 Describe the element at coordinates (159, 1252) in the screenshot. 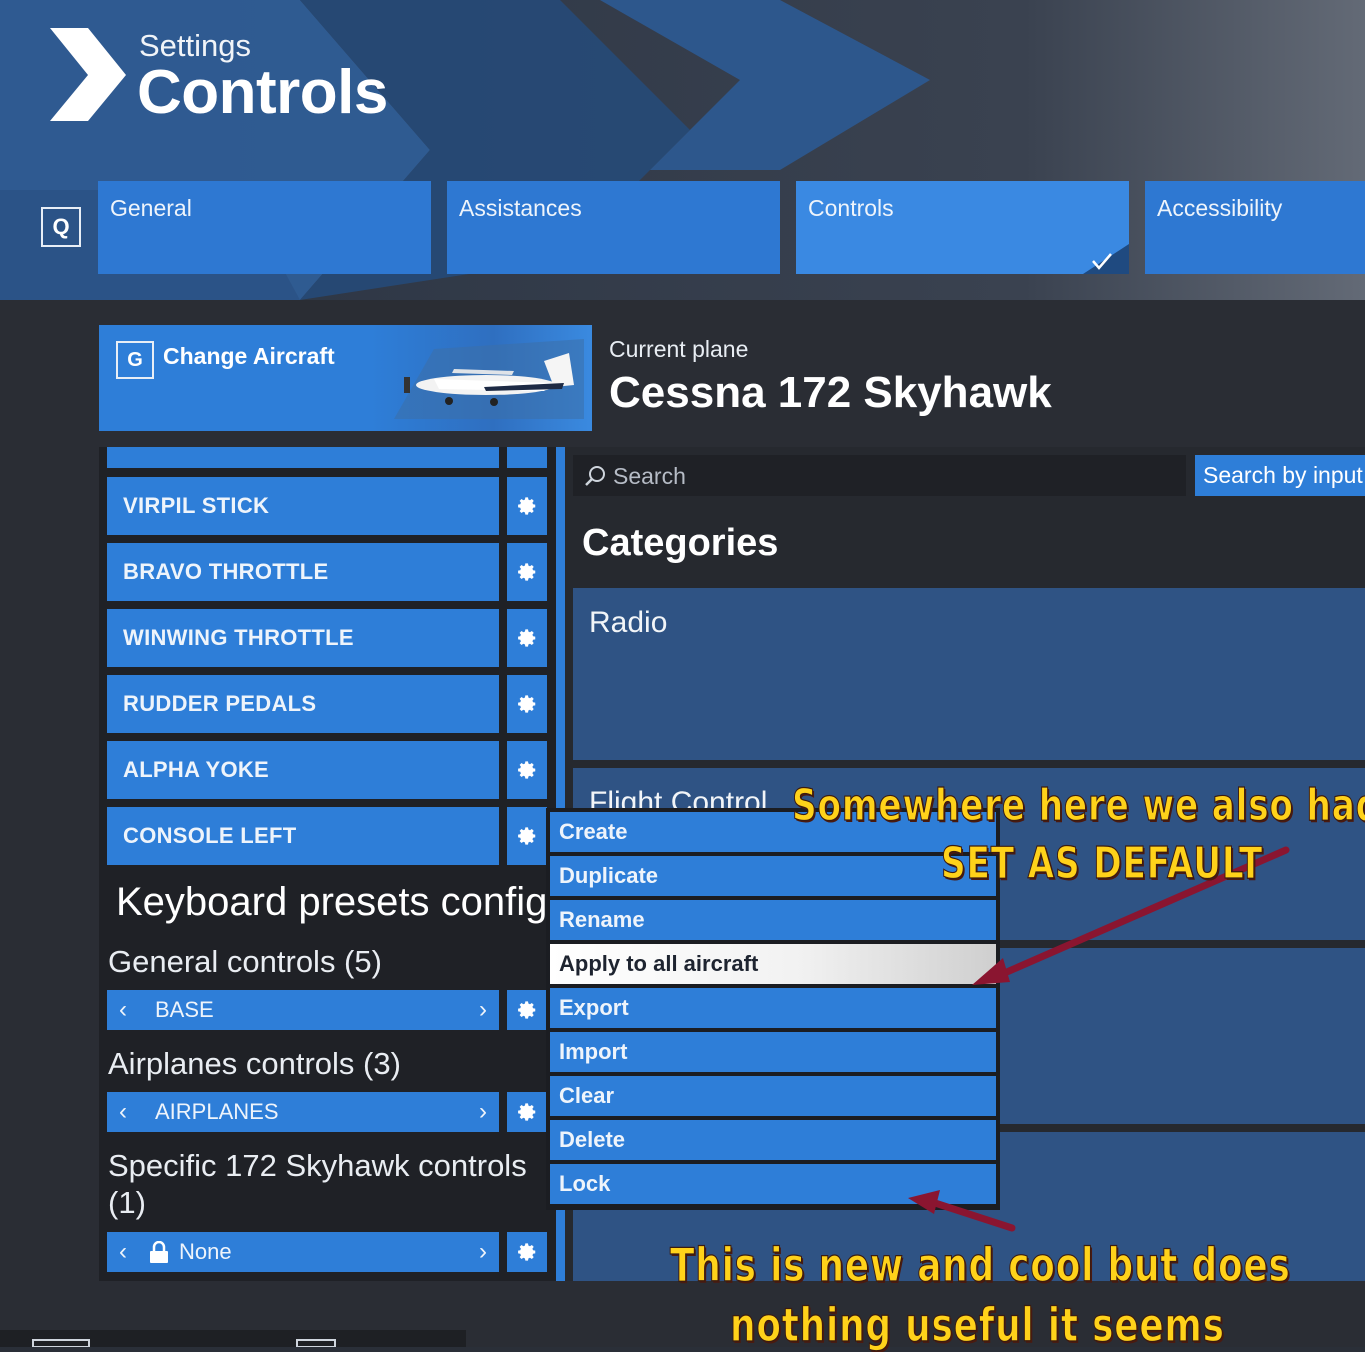

I see `lock-icon` at that location.